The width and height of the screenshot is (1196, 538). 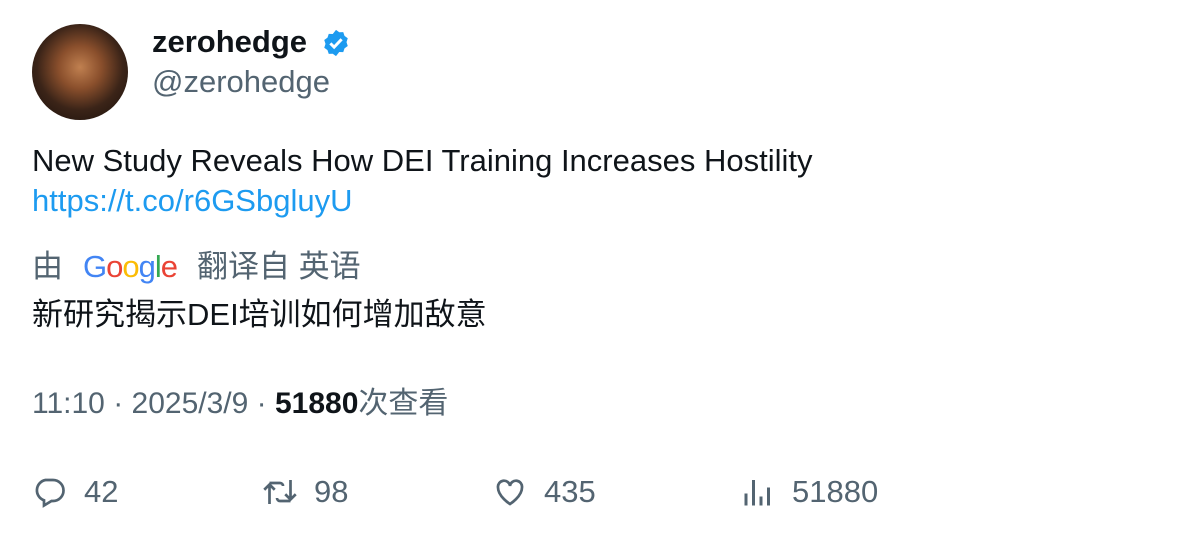 I want to click on views-button: 51880, so click(x=809, y=492).